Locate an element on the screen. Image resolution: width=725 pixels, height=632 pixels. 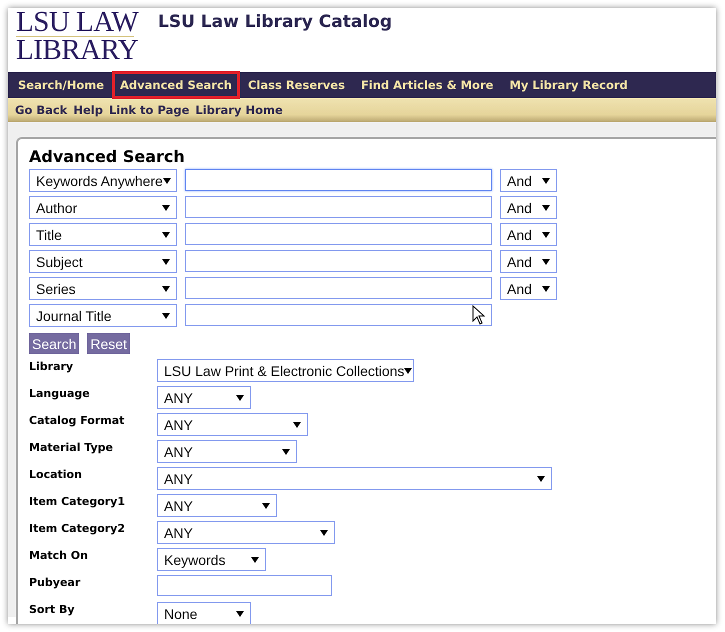
sub-nav-link: Link to Page is located at coordinates (149, 110).